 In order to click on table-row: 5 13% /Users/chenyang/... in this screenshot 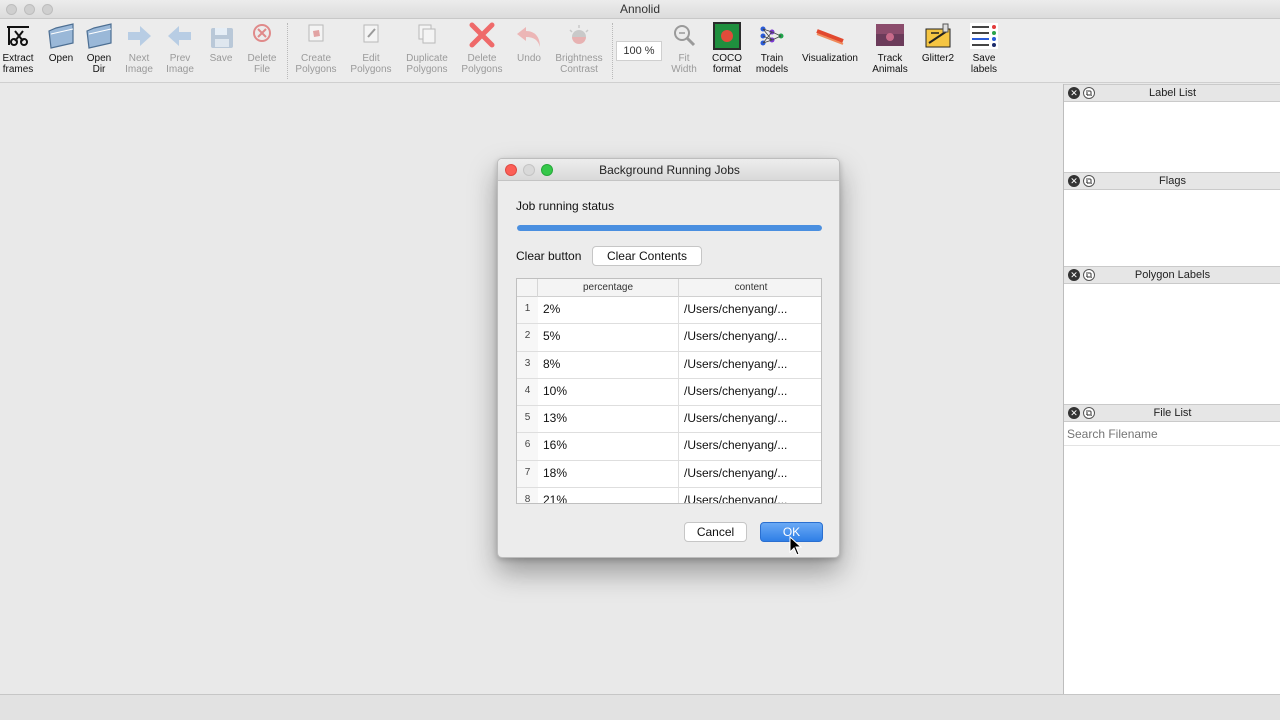, I will do `click(669, 420)`.